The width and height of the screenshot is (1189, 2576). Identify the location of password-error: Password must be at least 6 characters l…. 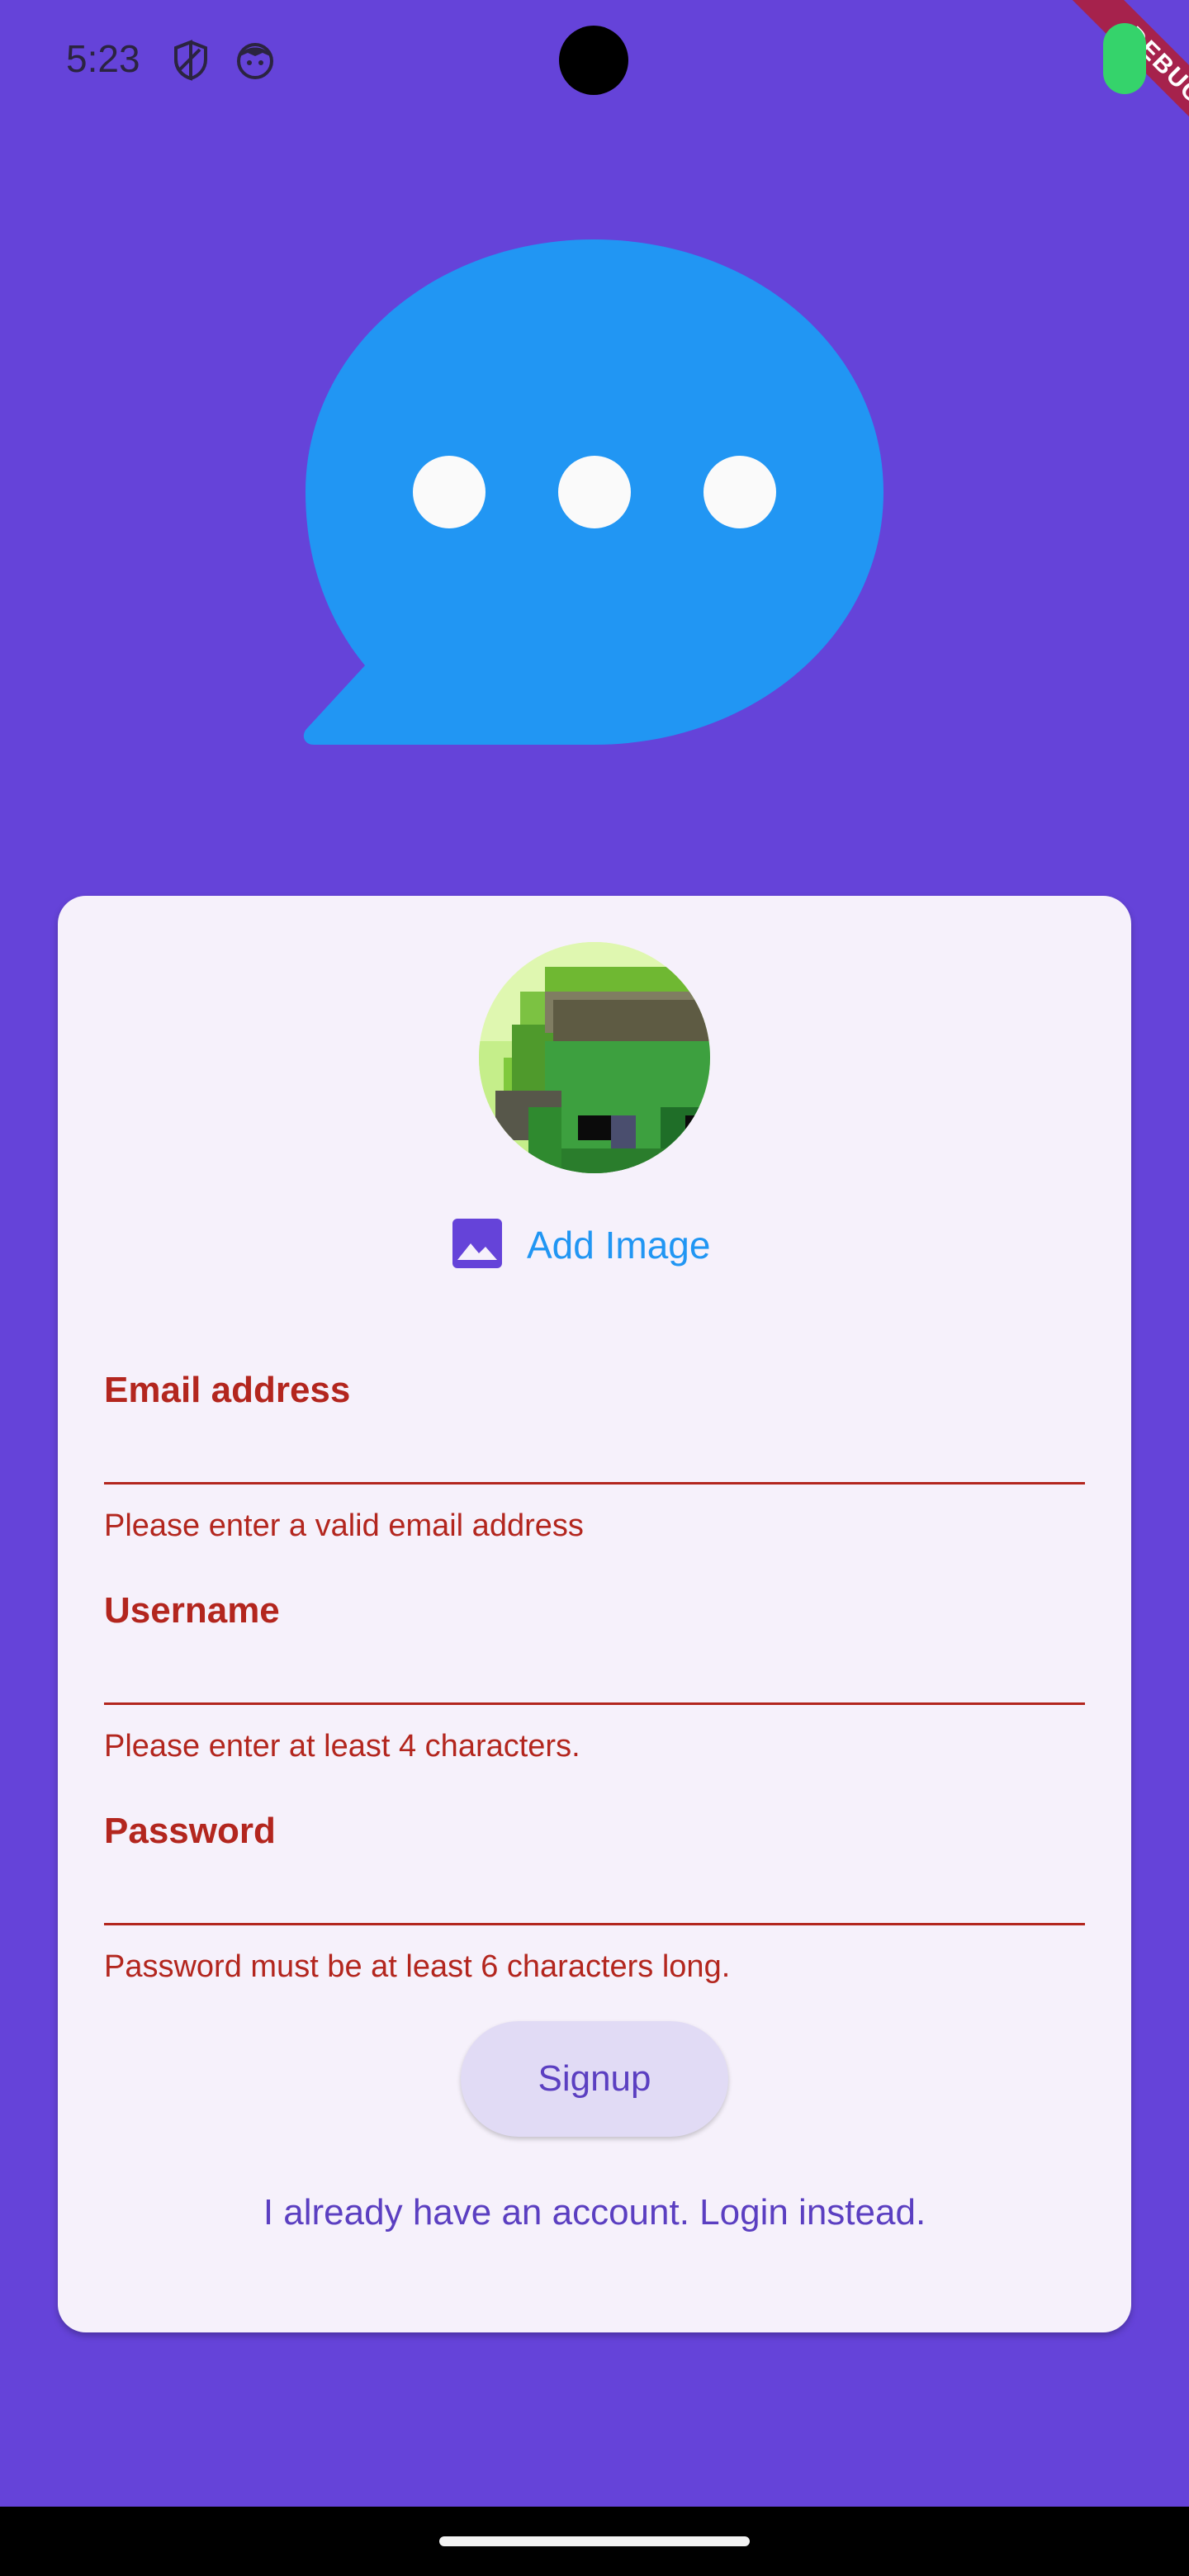
(417, 1966).